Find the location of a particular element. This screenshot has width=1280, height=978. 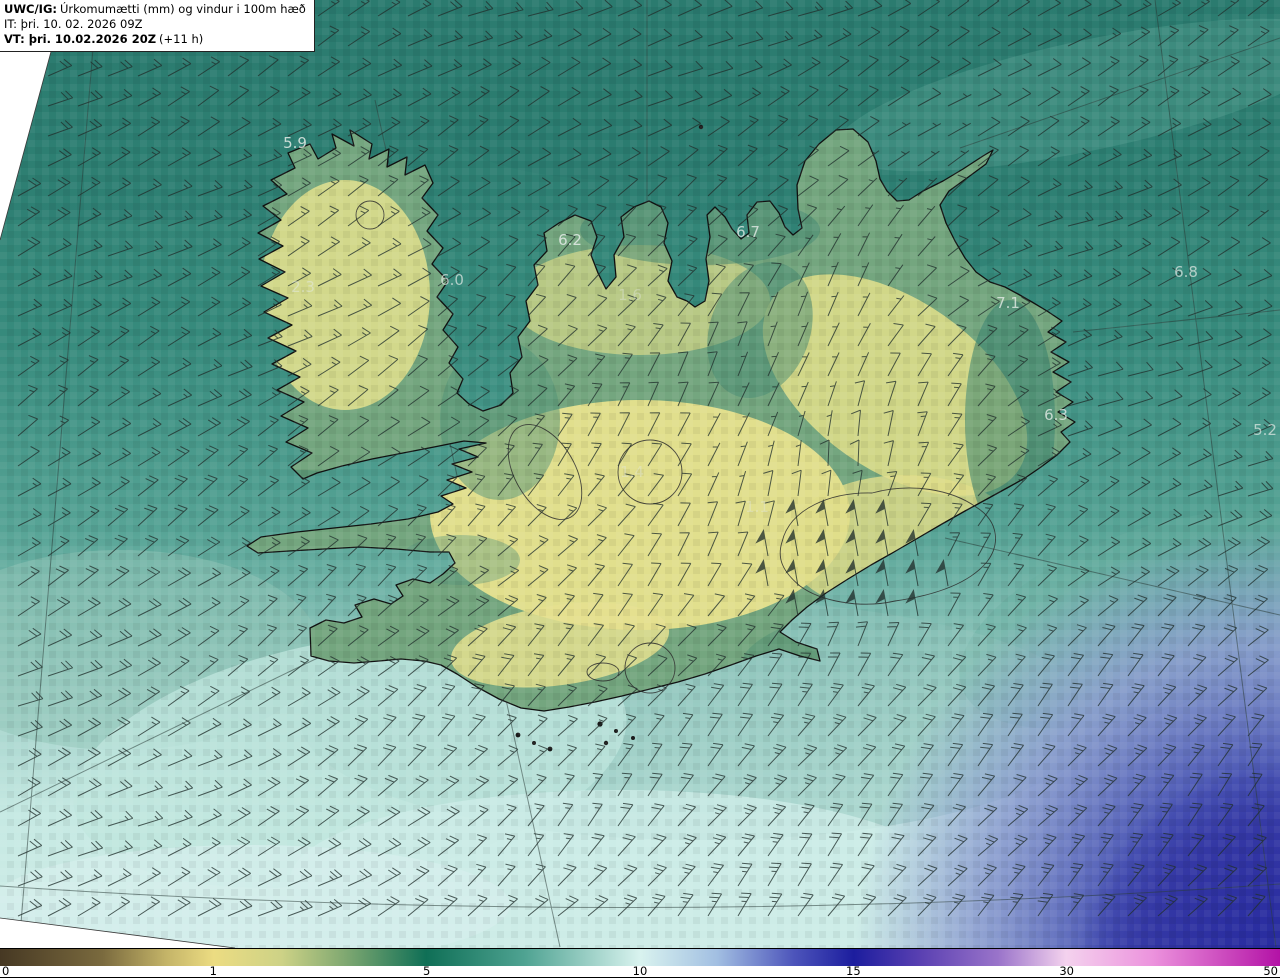

model-id-label: UWC/IG: is located at coordinates (30, 9).